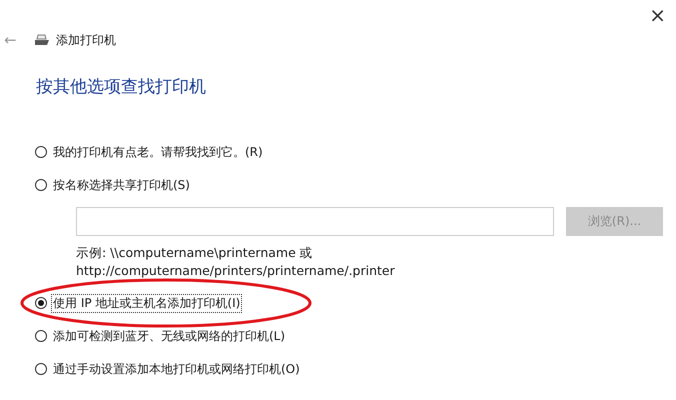 This screenshot has width=676, height=400. What do you see at coordinates (121, 185) in the screenshot?
I see `option-label: 按名称选择共享打印机(S)` at bounding box center [121, 185].